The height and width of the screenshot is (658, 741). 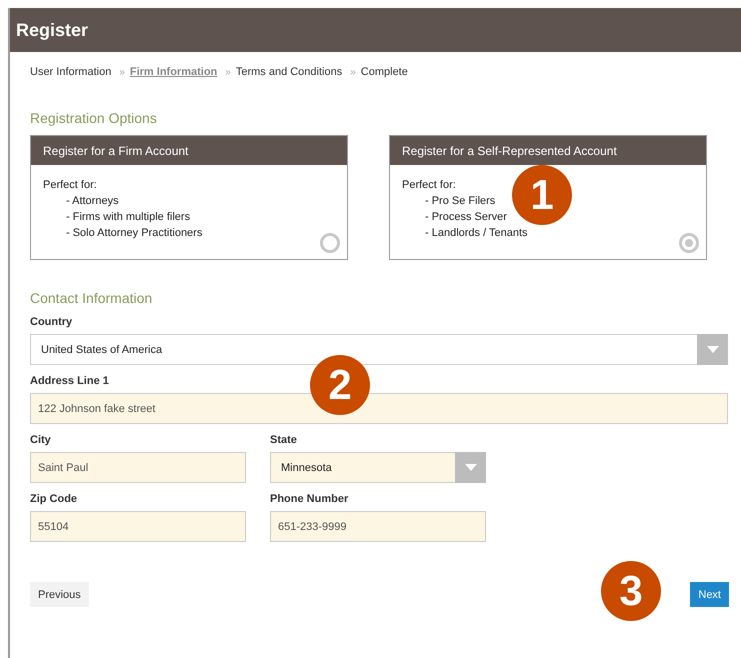 I want to click on card-list-item: - Process Server, so click(x=466, y=217).